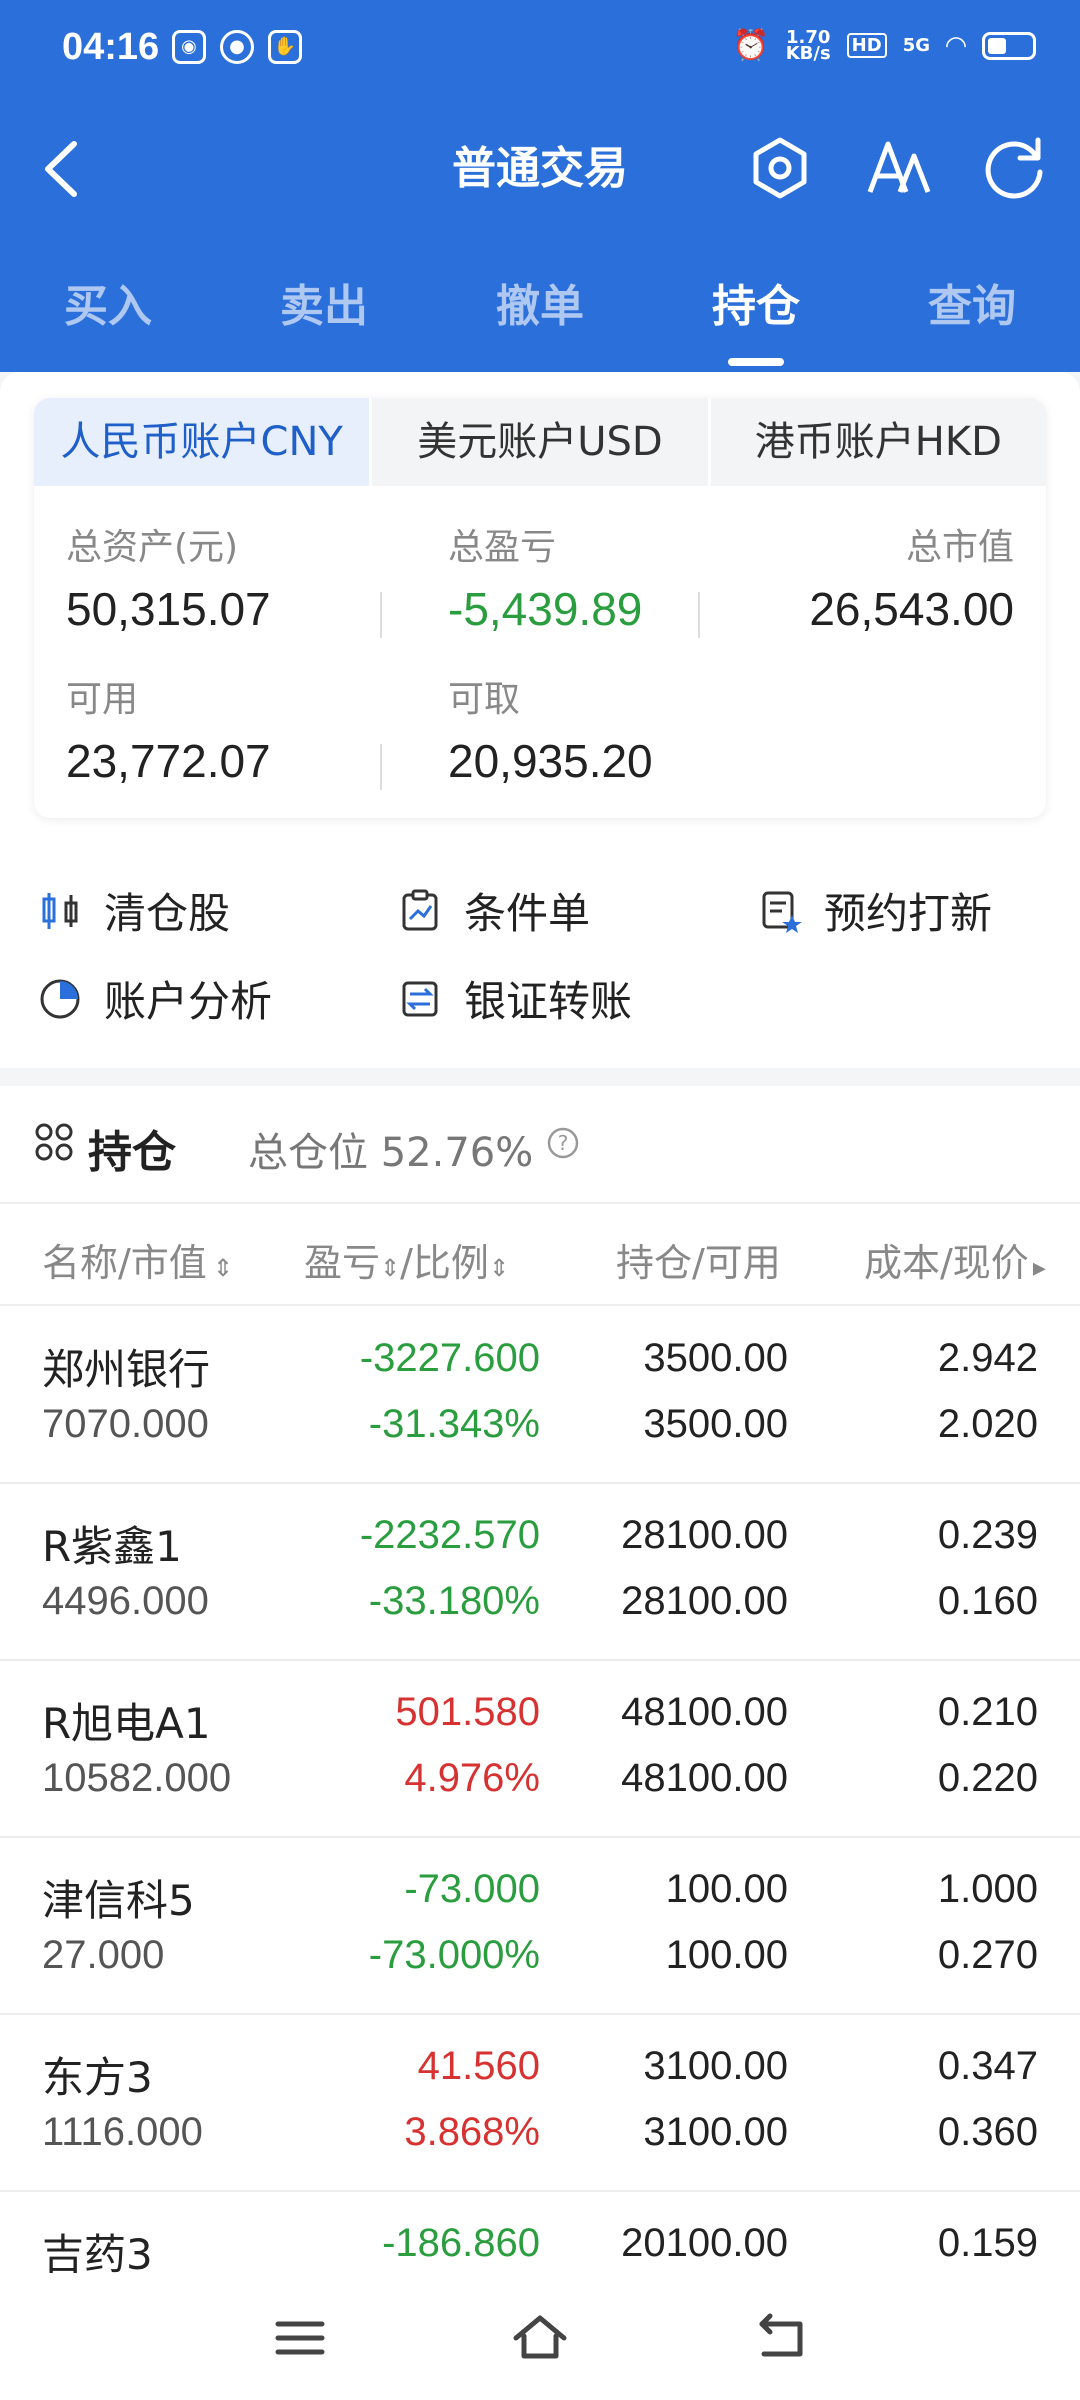  Describe the element at coordinates (155, 998) in the screenshot. I see `shortcut-account-analysis: 账户分析` at that location.